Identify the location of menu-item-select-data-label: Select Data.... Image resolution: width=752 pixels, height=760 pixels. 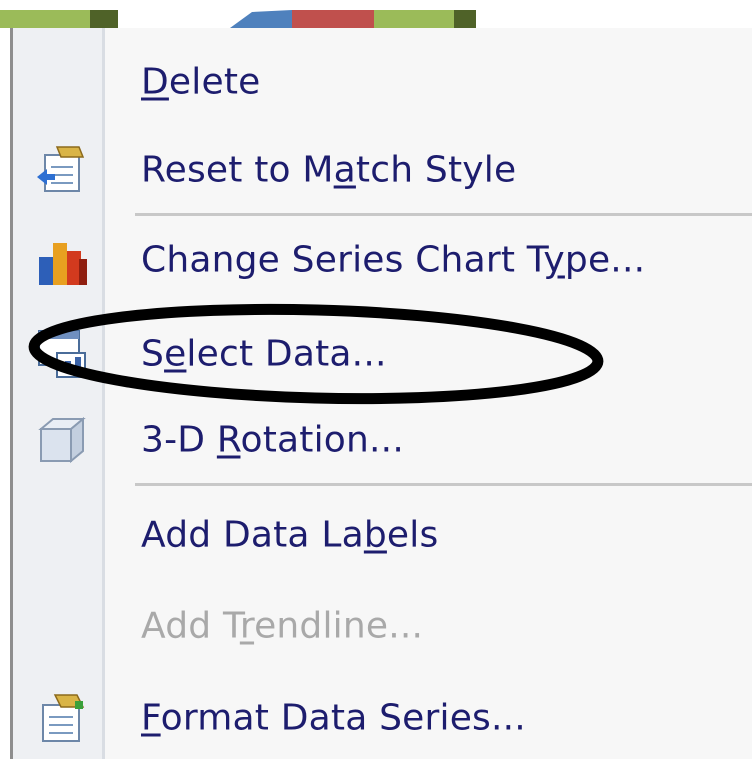
(264, 354).